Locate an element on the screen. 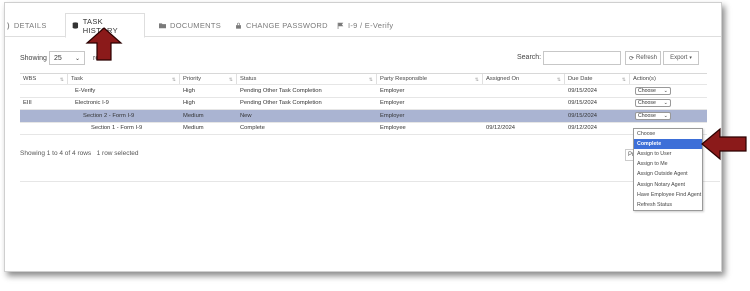 The image size is (750, 291). search-input is located at coordinates (582, 58).